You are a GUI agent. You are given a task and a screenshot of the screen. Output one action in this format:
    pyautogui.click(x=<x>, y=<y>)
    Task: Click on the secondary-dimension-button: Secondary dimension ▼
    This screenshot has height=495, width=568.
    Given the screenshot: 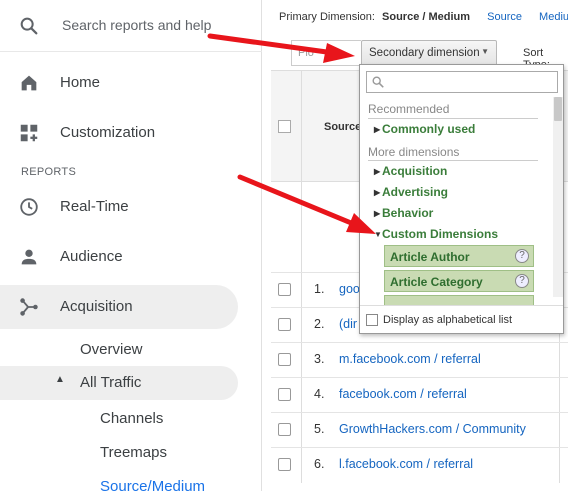 What is the action you would take?
    pyautogui.click(x=429, y=53)
    